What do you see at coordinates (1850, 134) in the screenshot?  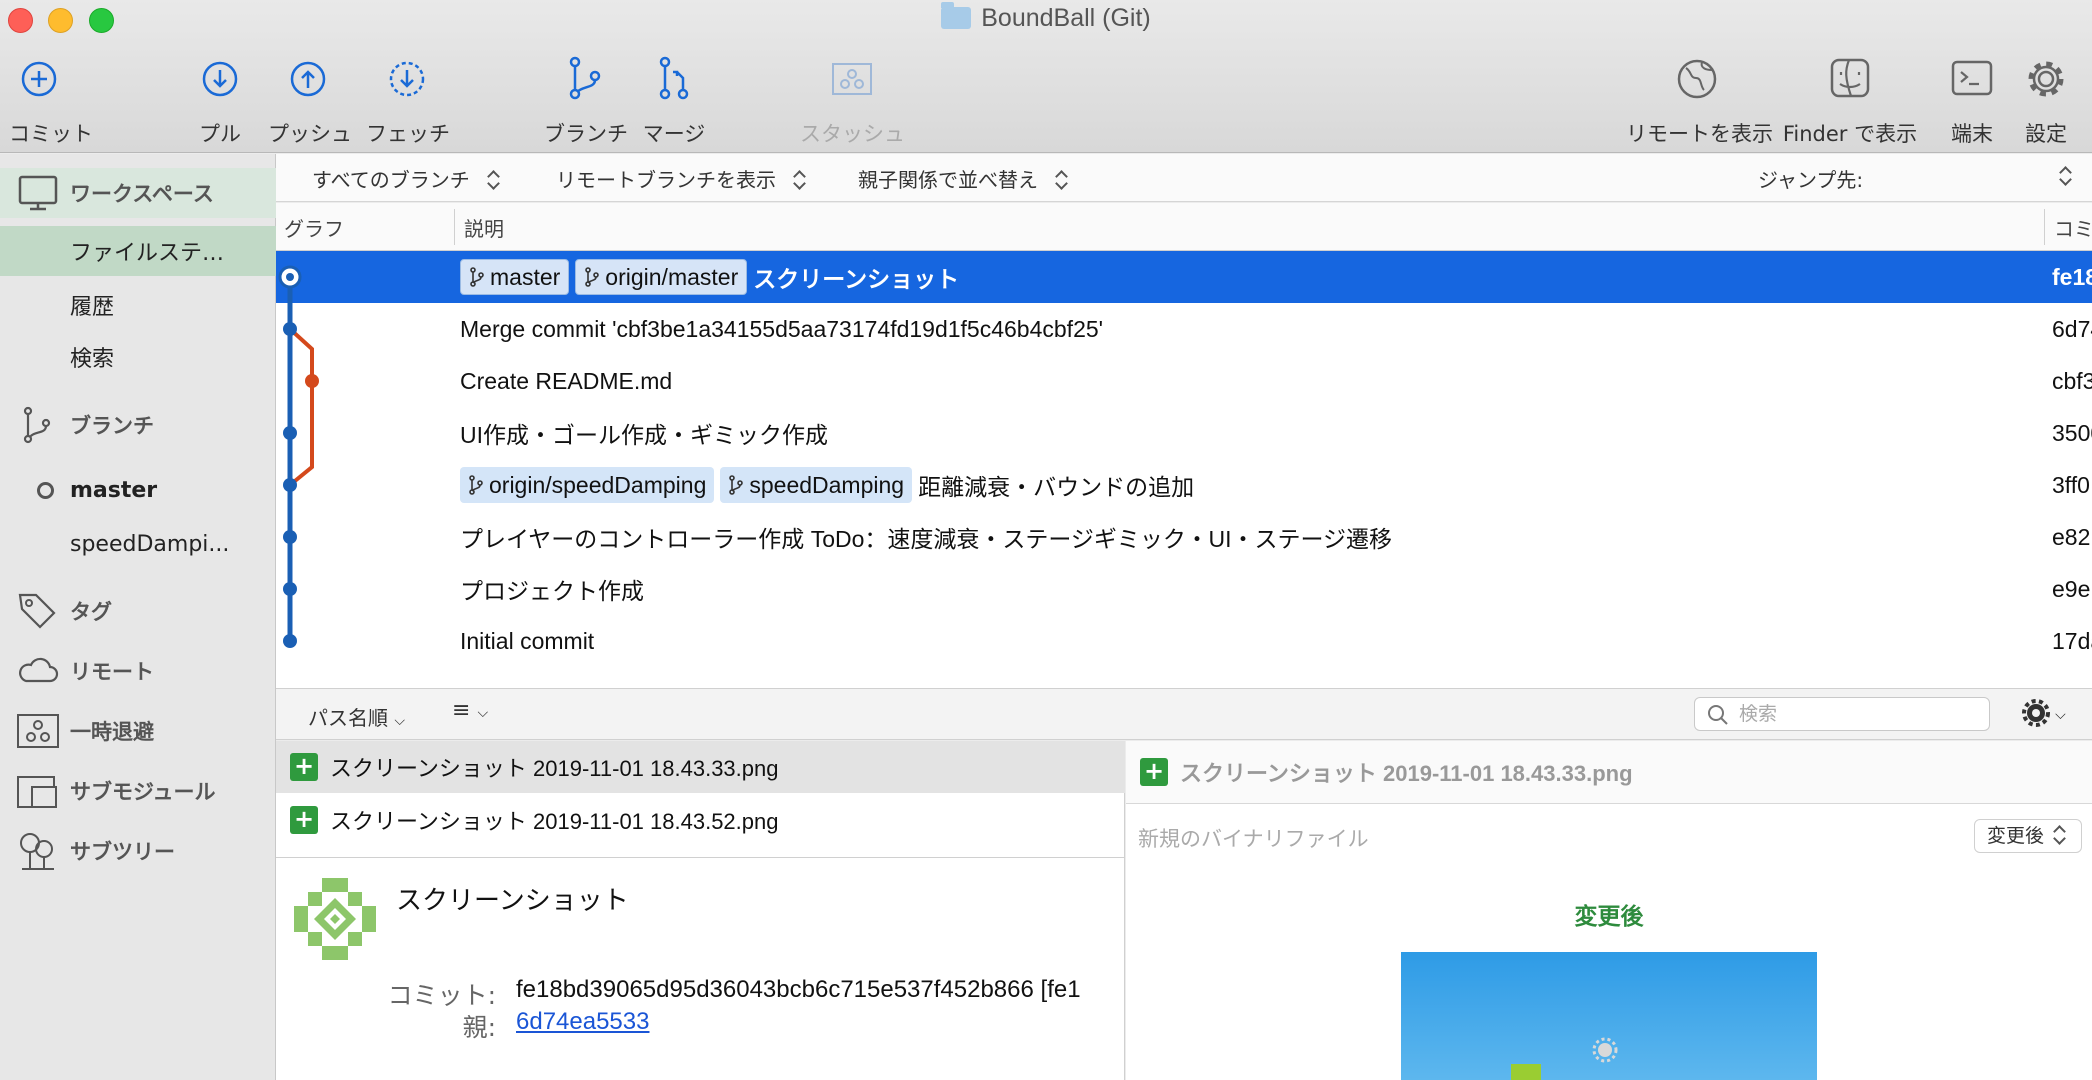 I see `show-finder-label: Finder で表示` at bounding box center [1850, 134].